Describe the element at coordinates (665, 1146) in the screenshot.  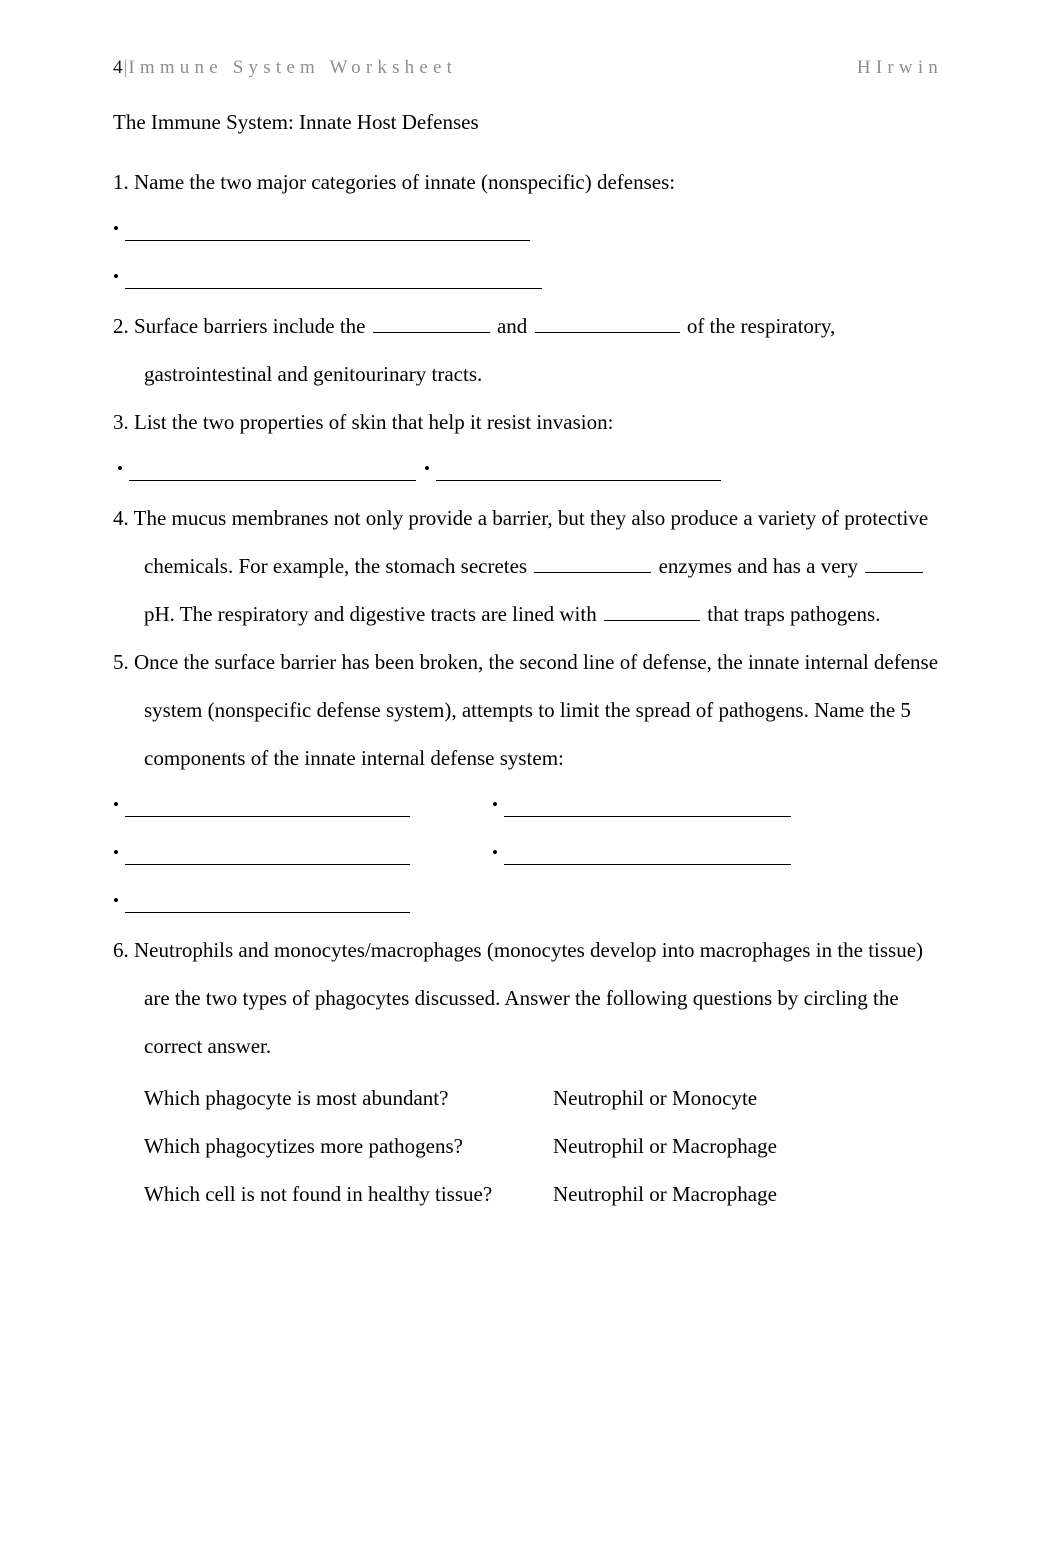
I see `circle-options-2: Neutrophil or Macrophage` at that location.